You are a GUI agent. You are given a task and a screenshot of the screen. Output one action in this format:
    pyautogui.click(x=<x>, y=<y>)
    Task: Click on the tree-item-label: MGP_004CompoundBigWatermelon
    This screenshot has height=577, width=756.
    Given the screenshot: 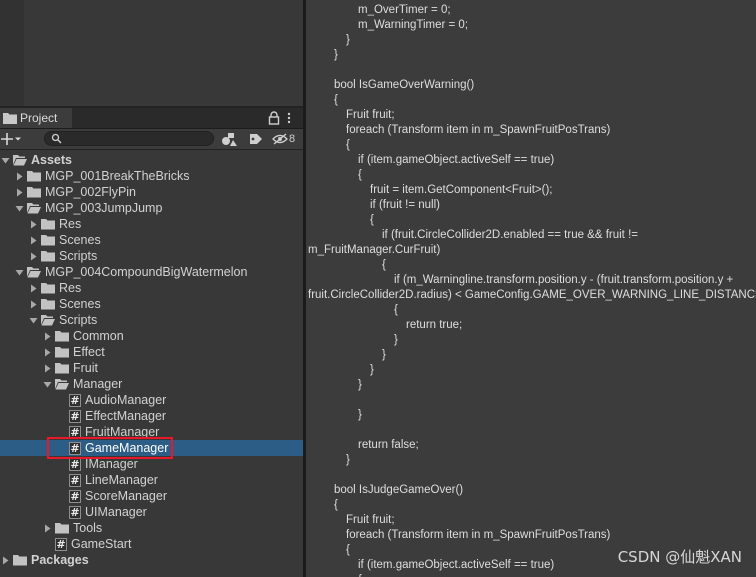 What is the action you would take?
    pyautogui.click(x=146, y=272)
    